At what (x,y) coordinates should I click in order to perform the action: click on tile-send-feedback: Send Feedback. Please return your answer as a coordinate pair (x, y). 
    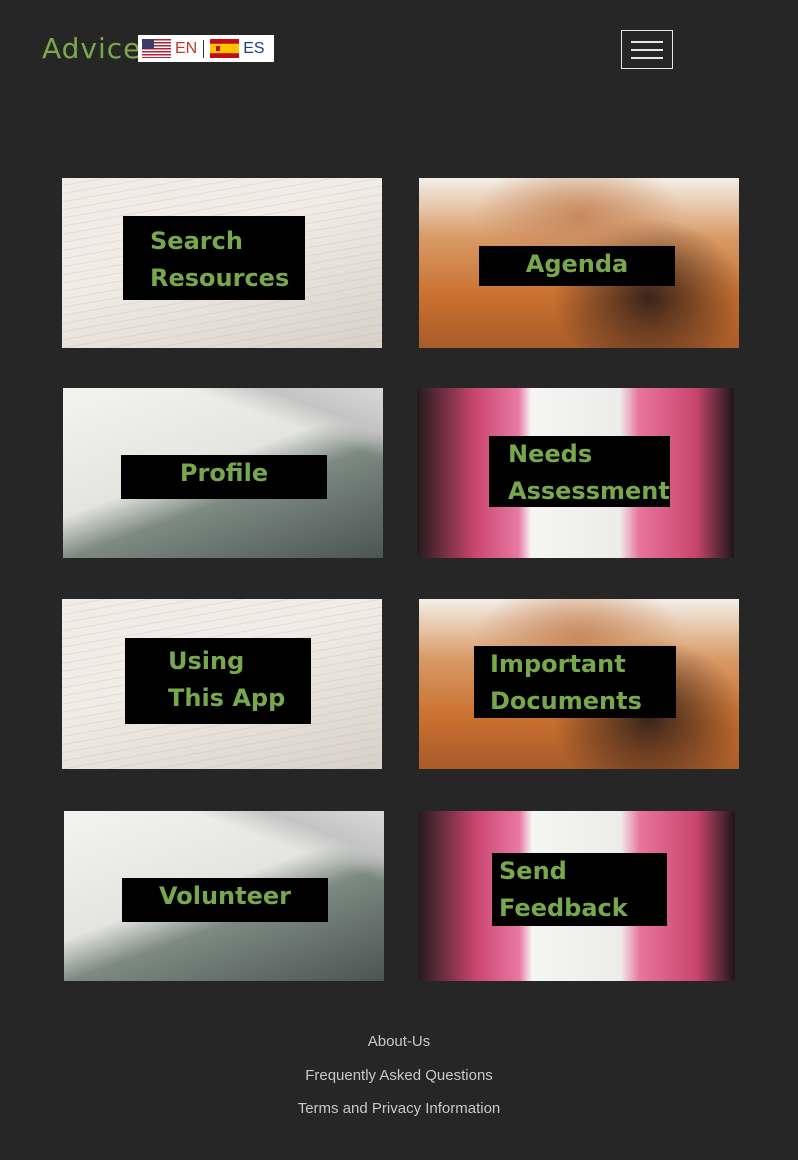
    Looking at the image, I should click on (576, 896).